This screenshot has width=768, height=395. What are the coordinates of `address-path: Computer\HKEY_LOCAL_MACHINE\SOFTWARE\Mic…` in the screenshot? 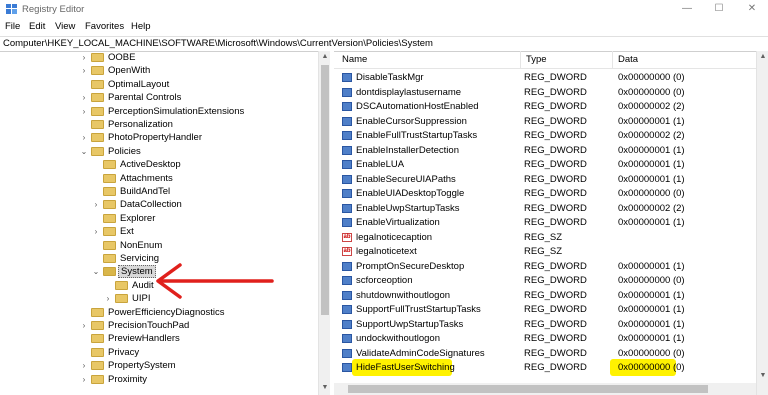 It's located at (218, 43).